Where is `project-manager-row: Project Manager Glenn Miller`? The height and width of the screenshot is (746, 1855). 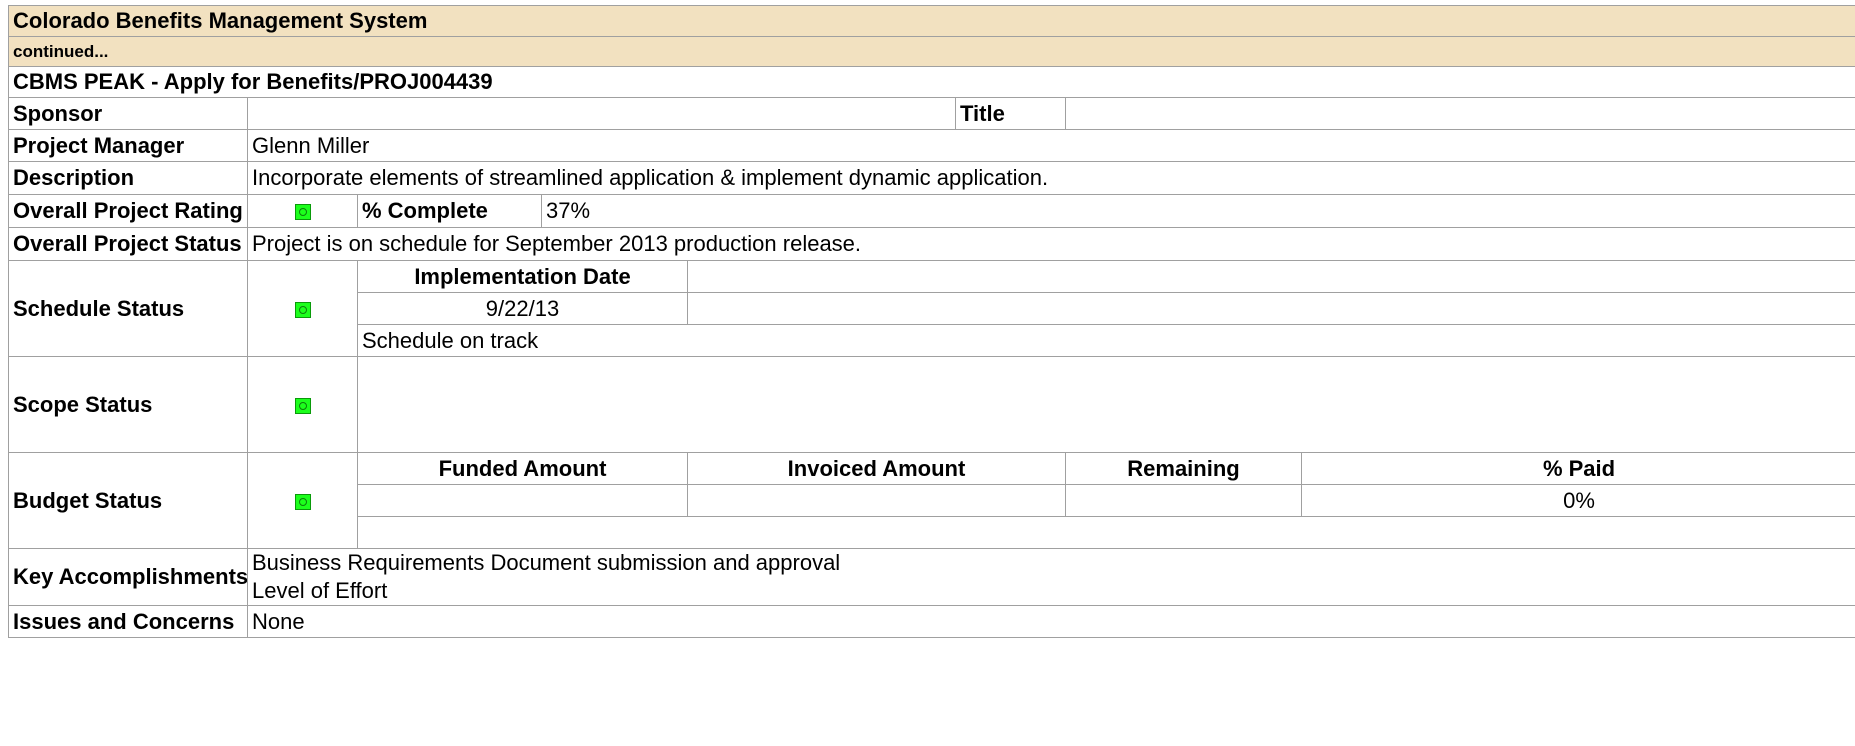
project-manager-row: Project Manager Glenn Miller is located at coordinates (931, 145).